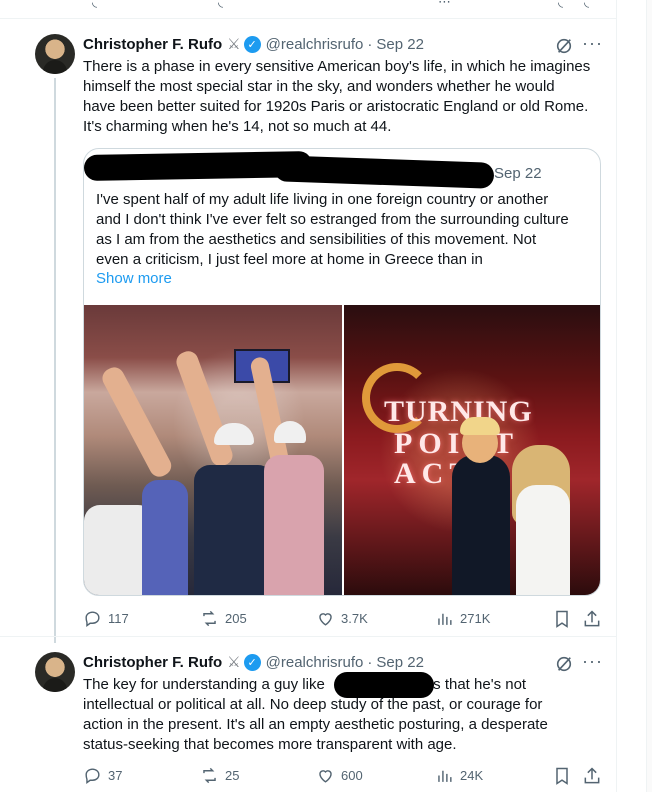 The width and height of the screenshot is (652, 792). What do you see at coordinates (115, 775) in the screenshot?
I see `reply-count: 37` at bounding box center [115, 775].